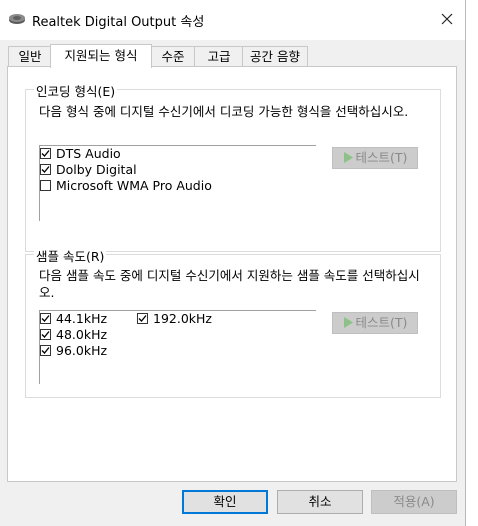  I want to click on cancel-button: 취소, so click(320, 502).